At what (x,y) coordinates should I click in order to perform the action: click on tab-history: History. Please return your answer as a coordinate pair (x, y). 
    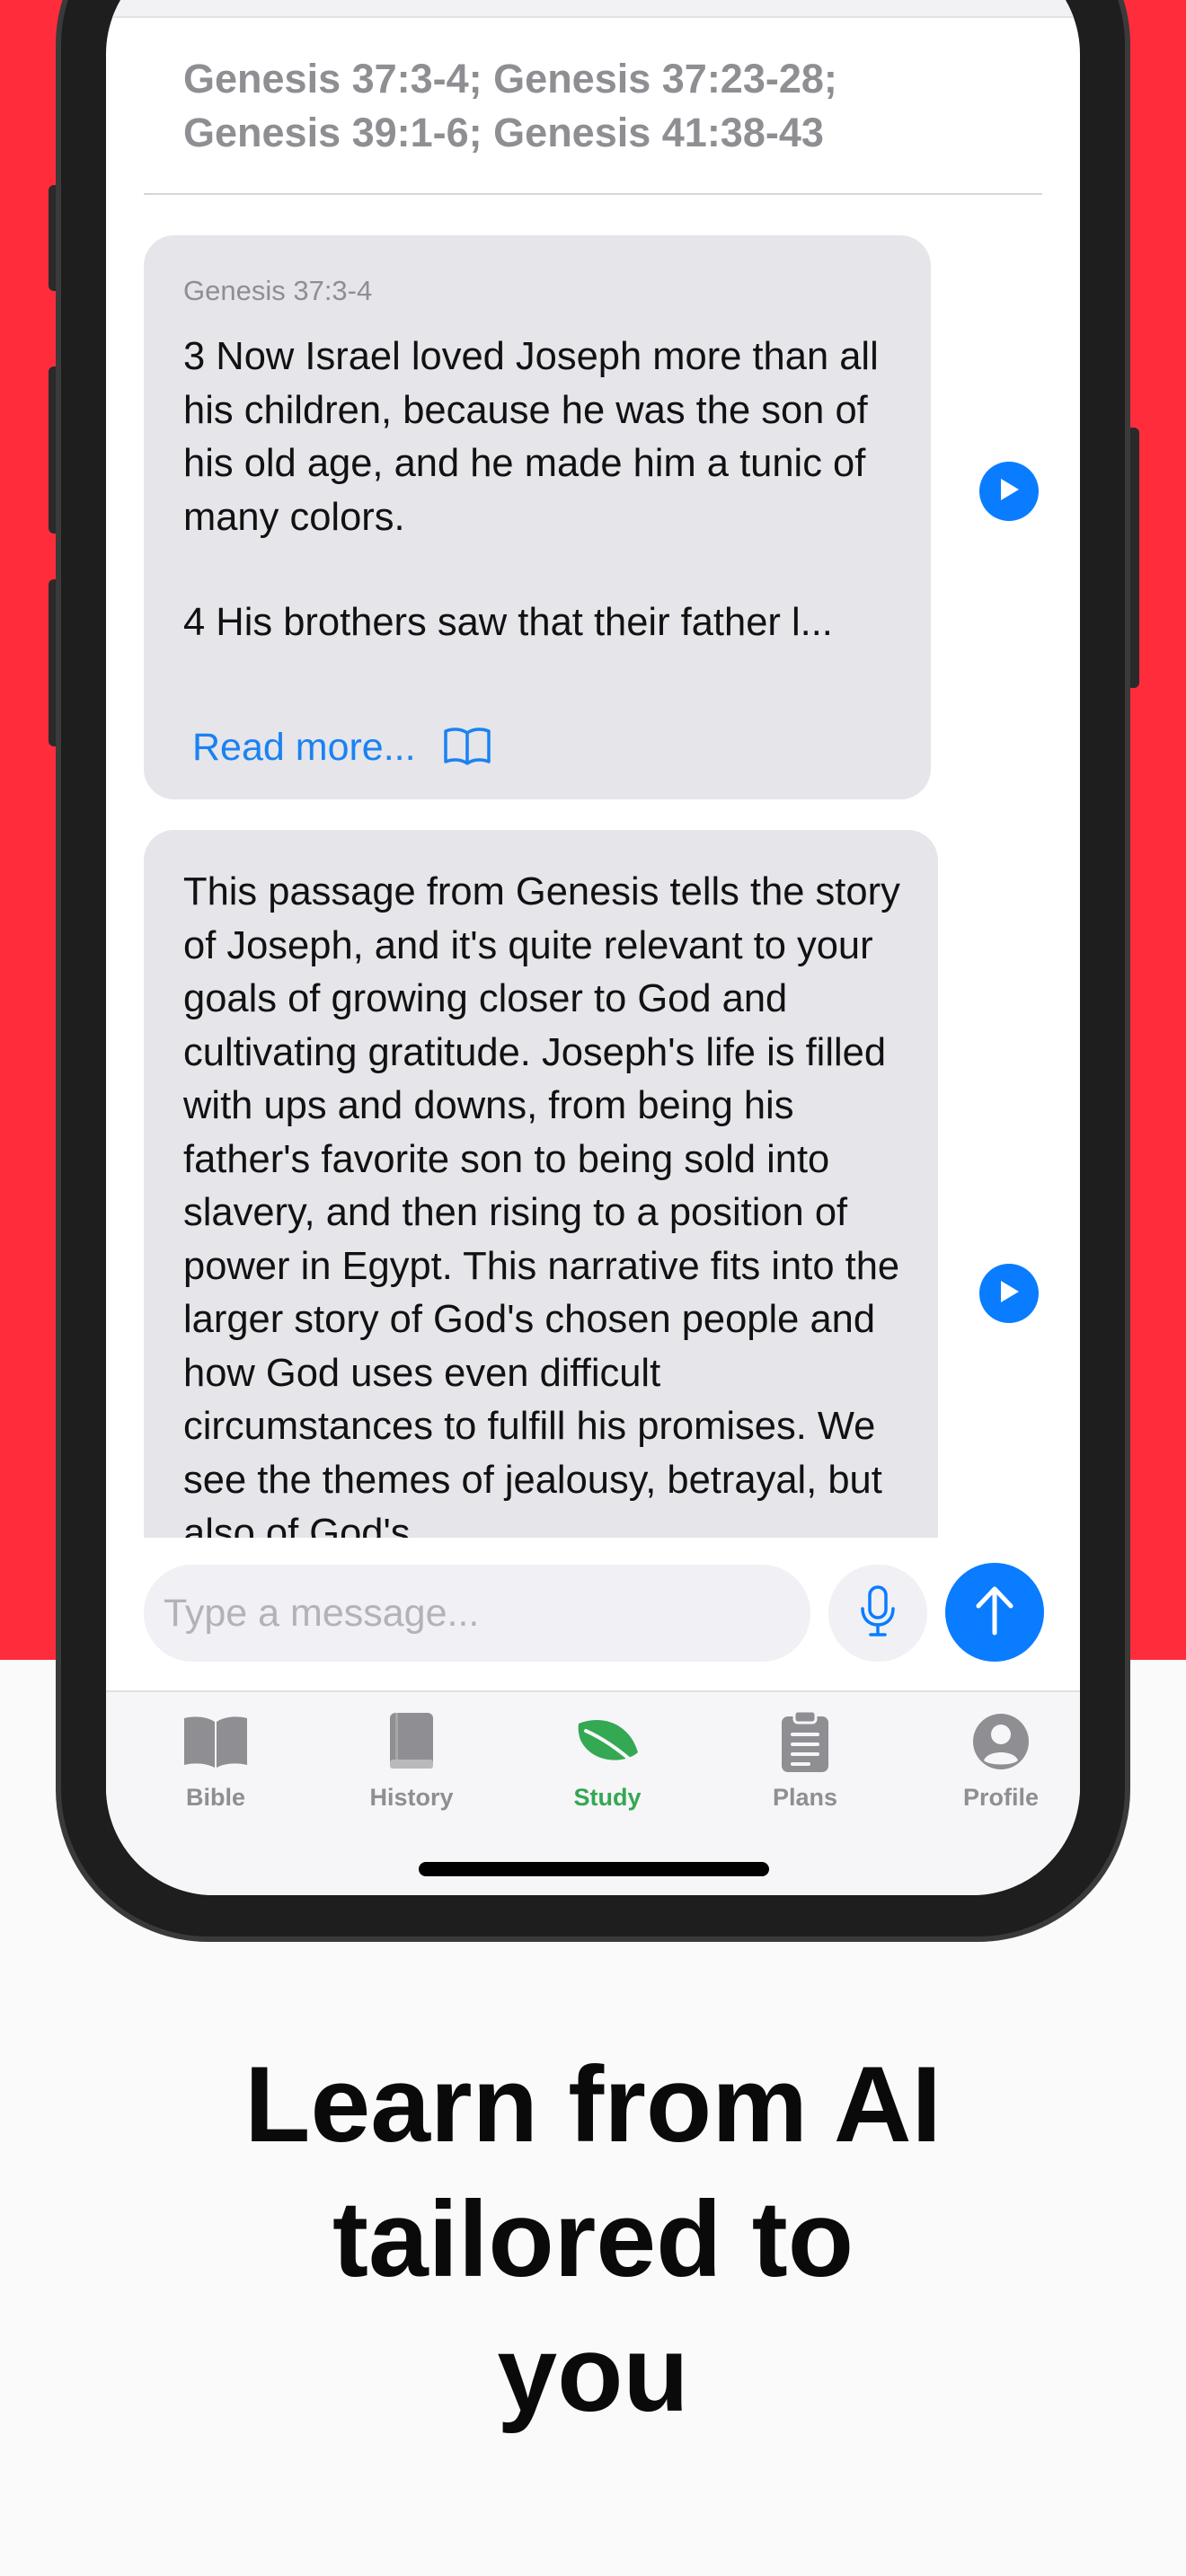
    Looking at the image, I should click on (411, 1760).